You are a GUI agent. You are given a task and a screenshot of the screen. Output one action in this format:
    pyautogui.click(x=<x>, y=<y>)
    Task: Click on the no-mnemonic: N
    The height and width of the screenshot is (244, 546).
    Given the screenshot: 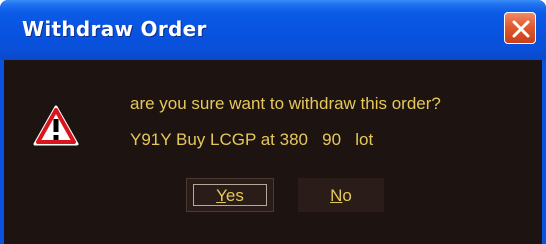 What is the action you would take?
    pyautogui.click(x=336, y=195)
    